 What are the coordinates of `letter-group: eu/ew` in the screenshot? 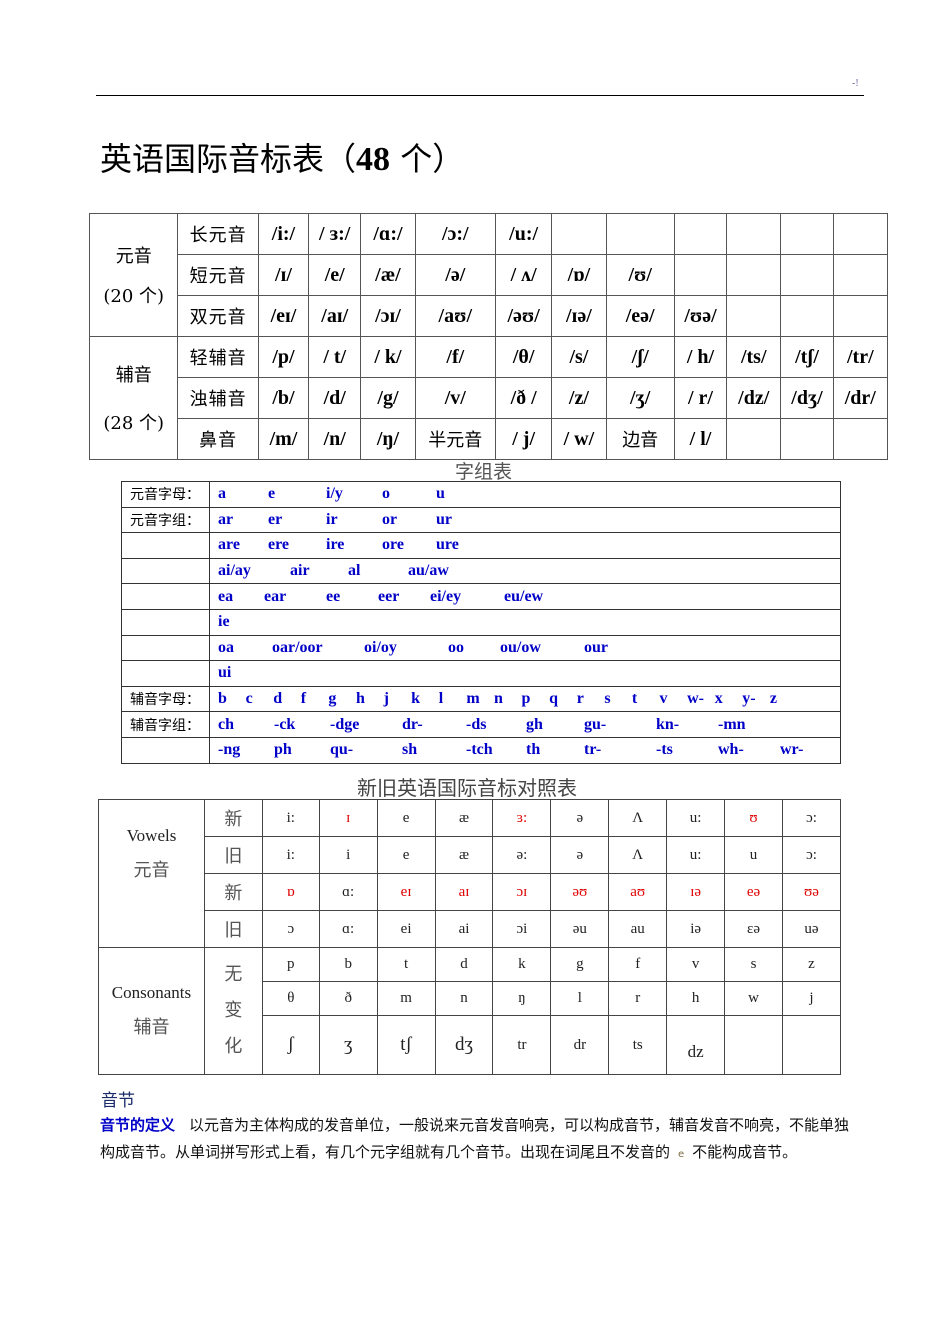 It's located at (524, 596).